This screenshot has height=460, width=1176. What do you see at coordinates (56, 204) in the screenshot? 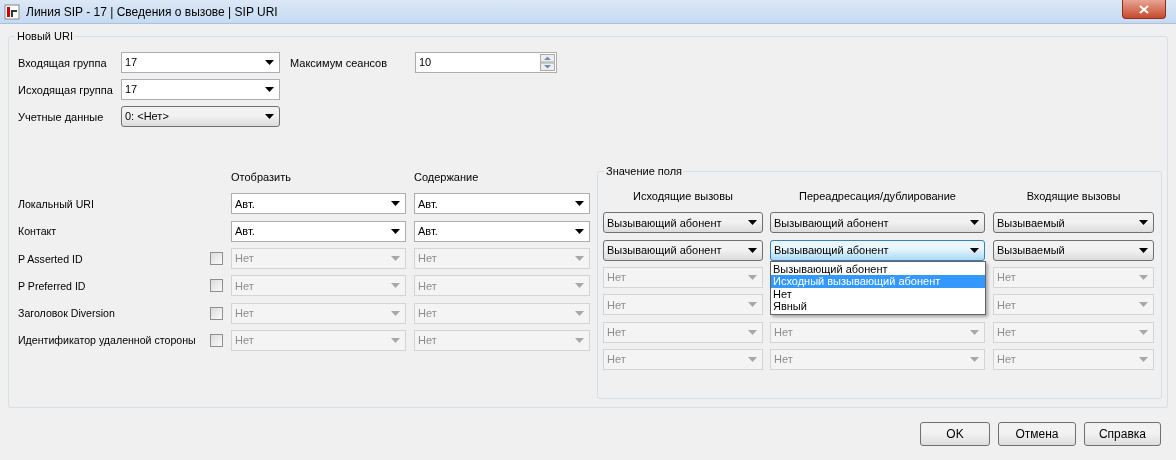
I see `row-label: Локальный URI` at bounding box center [56, 204].